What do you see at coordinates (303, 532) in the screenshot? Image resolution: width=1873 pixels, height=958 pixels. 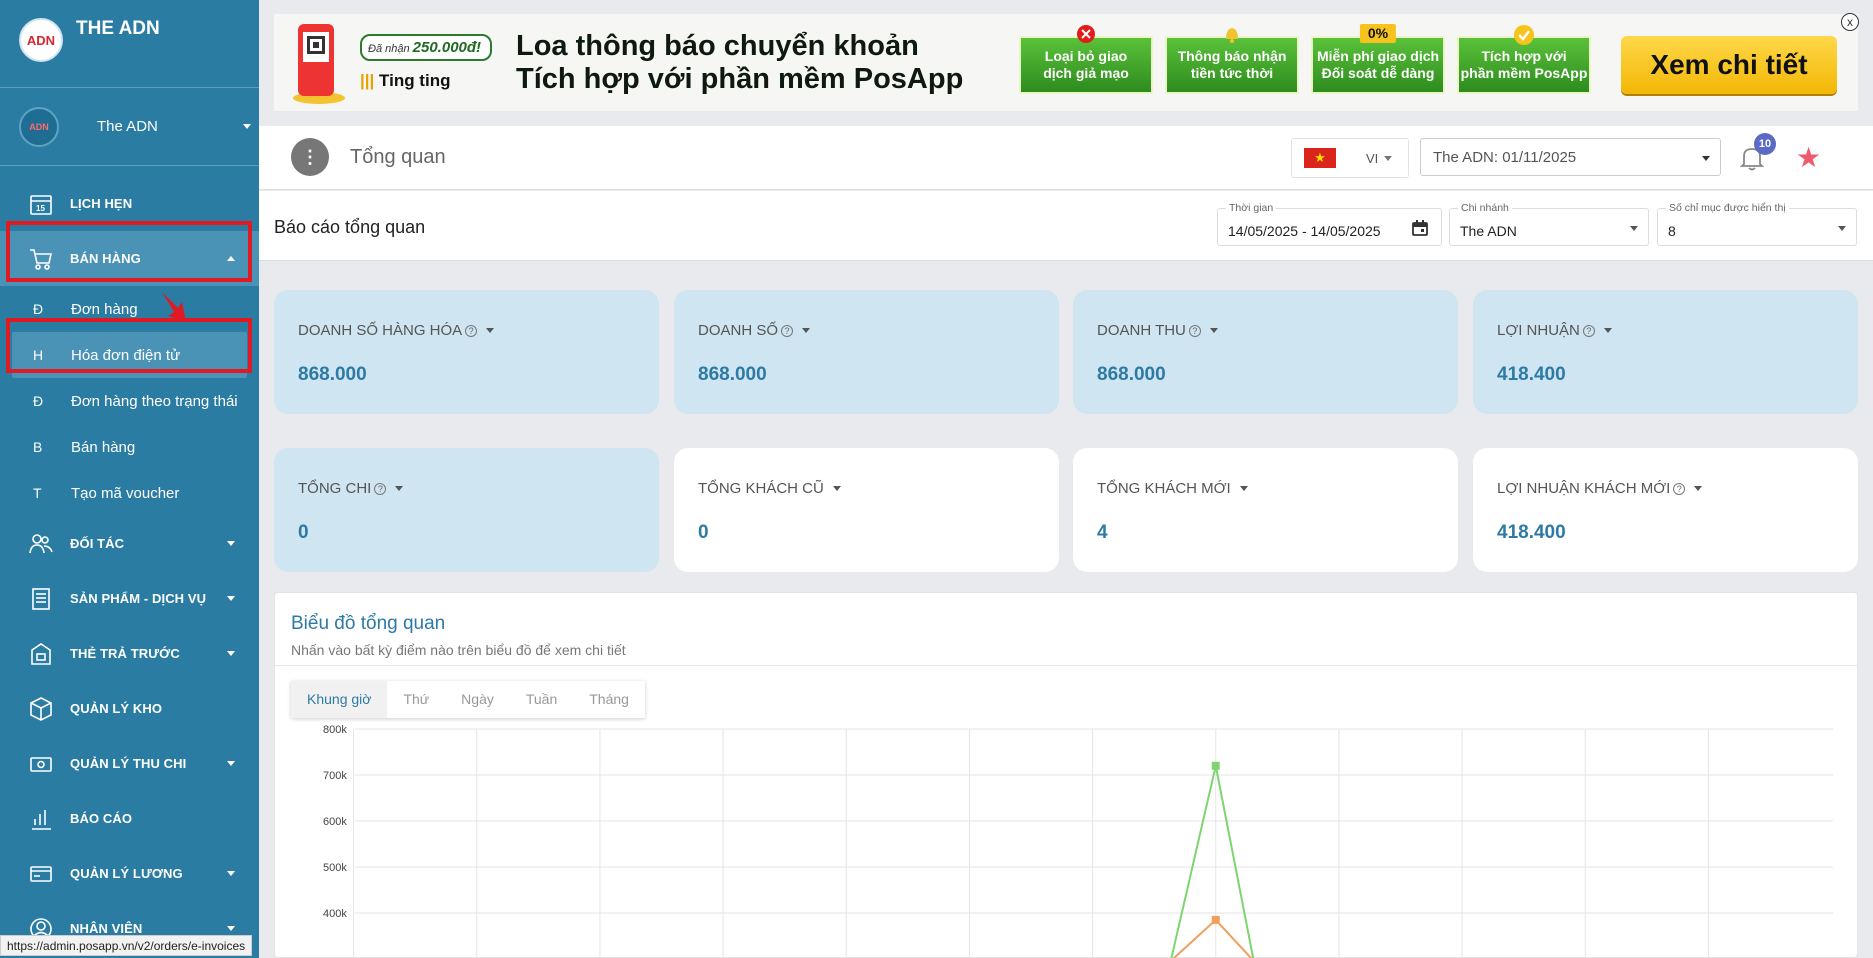 I see `stat-value: 0` at bounding box center [303, 532].